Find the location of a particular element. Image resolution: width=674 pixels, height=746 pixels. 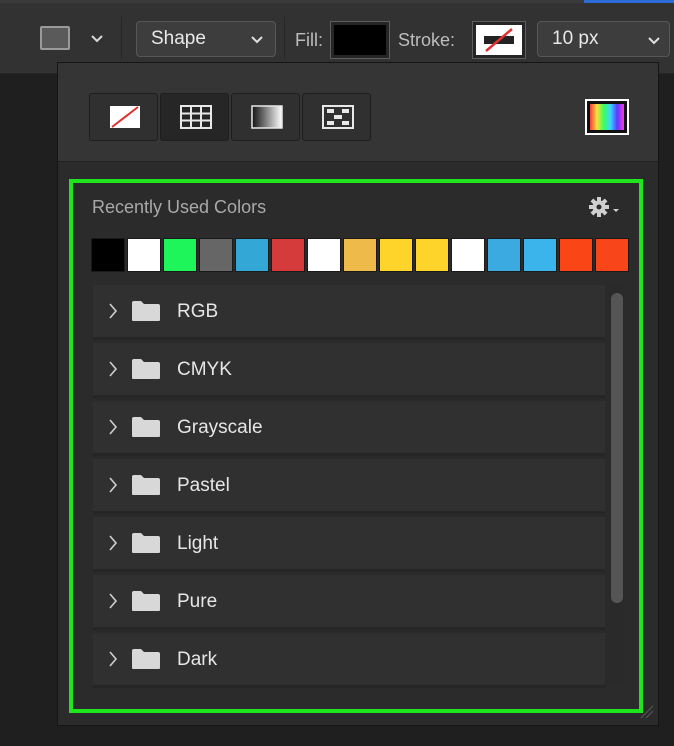

swatch-folder-row: Pure is located at coordinates (349, 602).